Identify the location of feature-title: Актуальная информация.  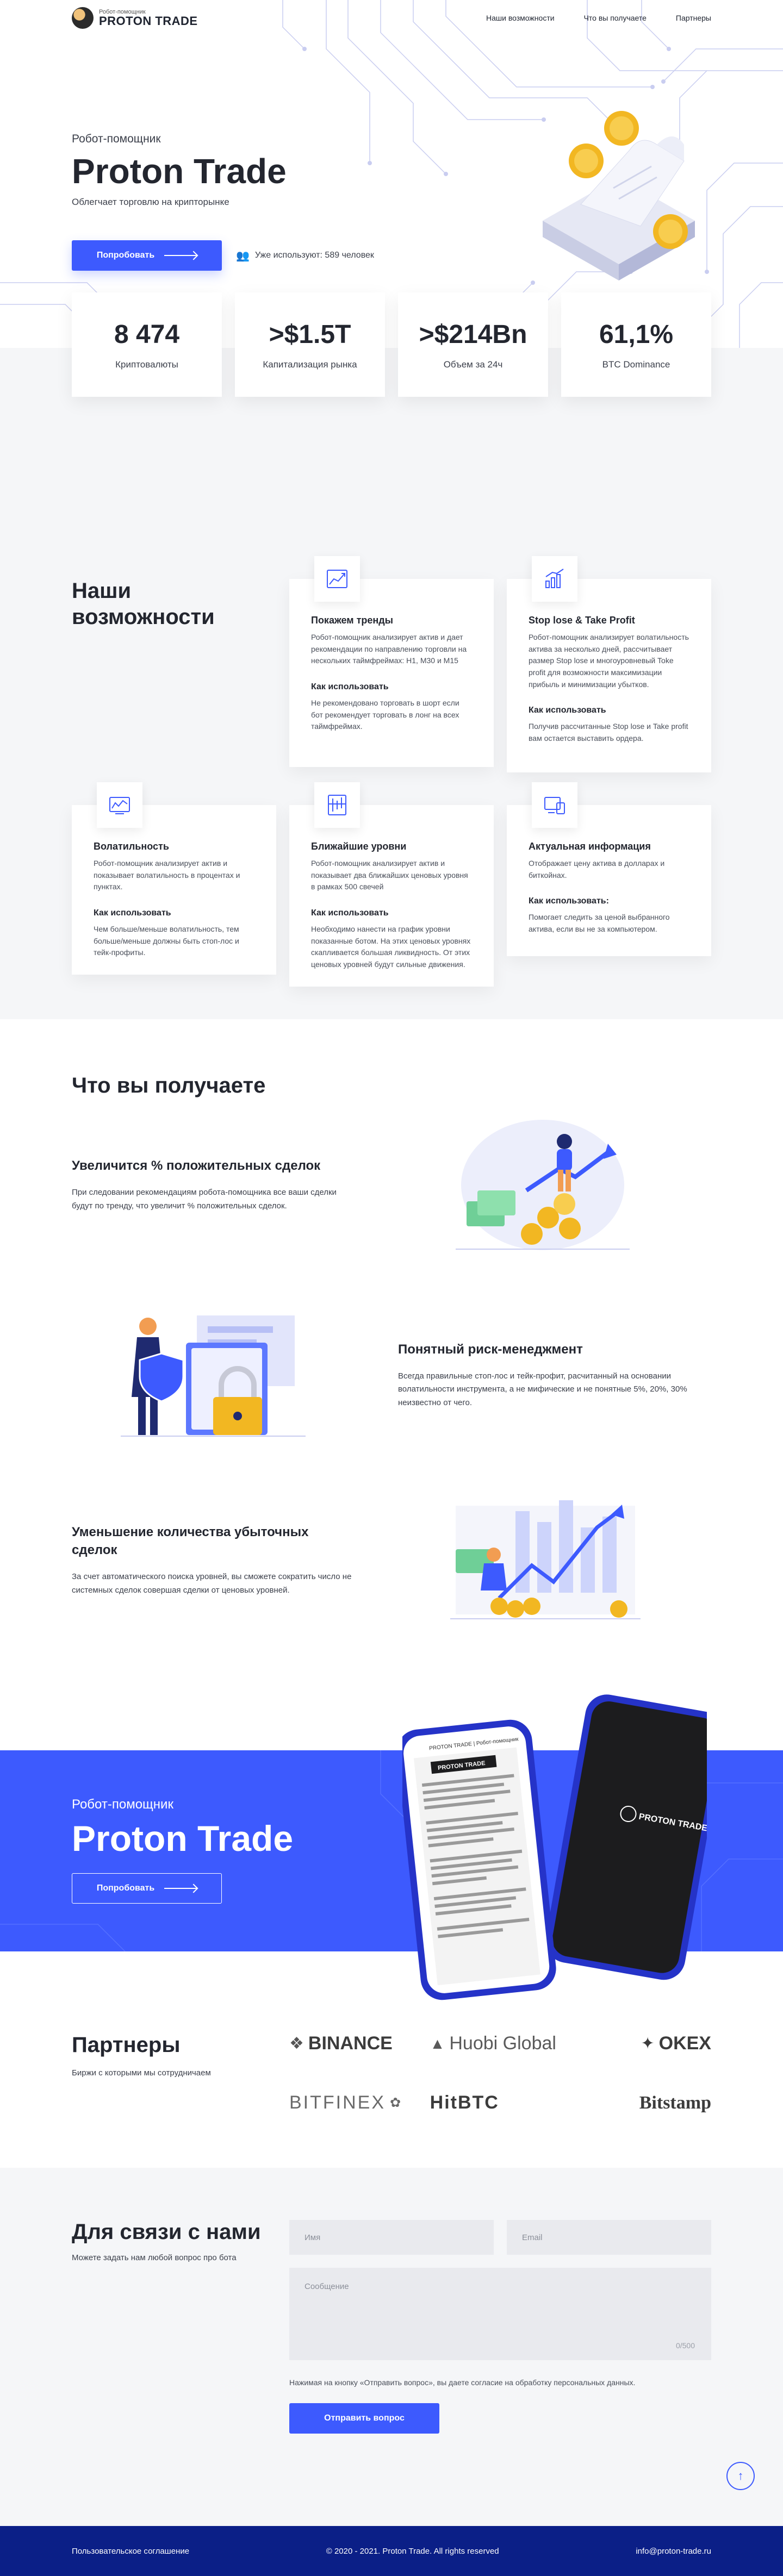
(590, 846).